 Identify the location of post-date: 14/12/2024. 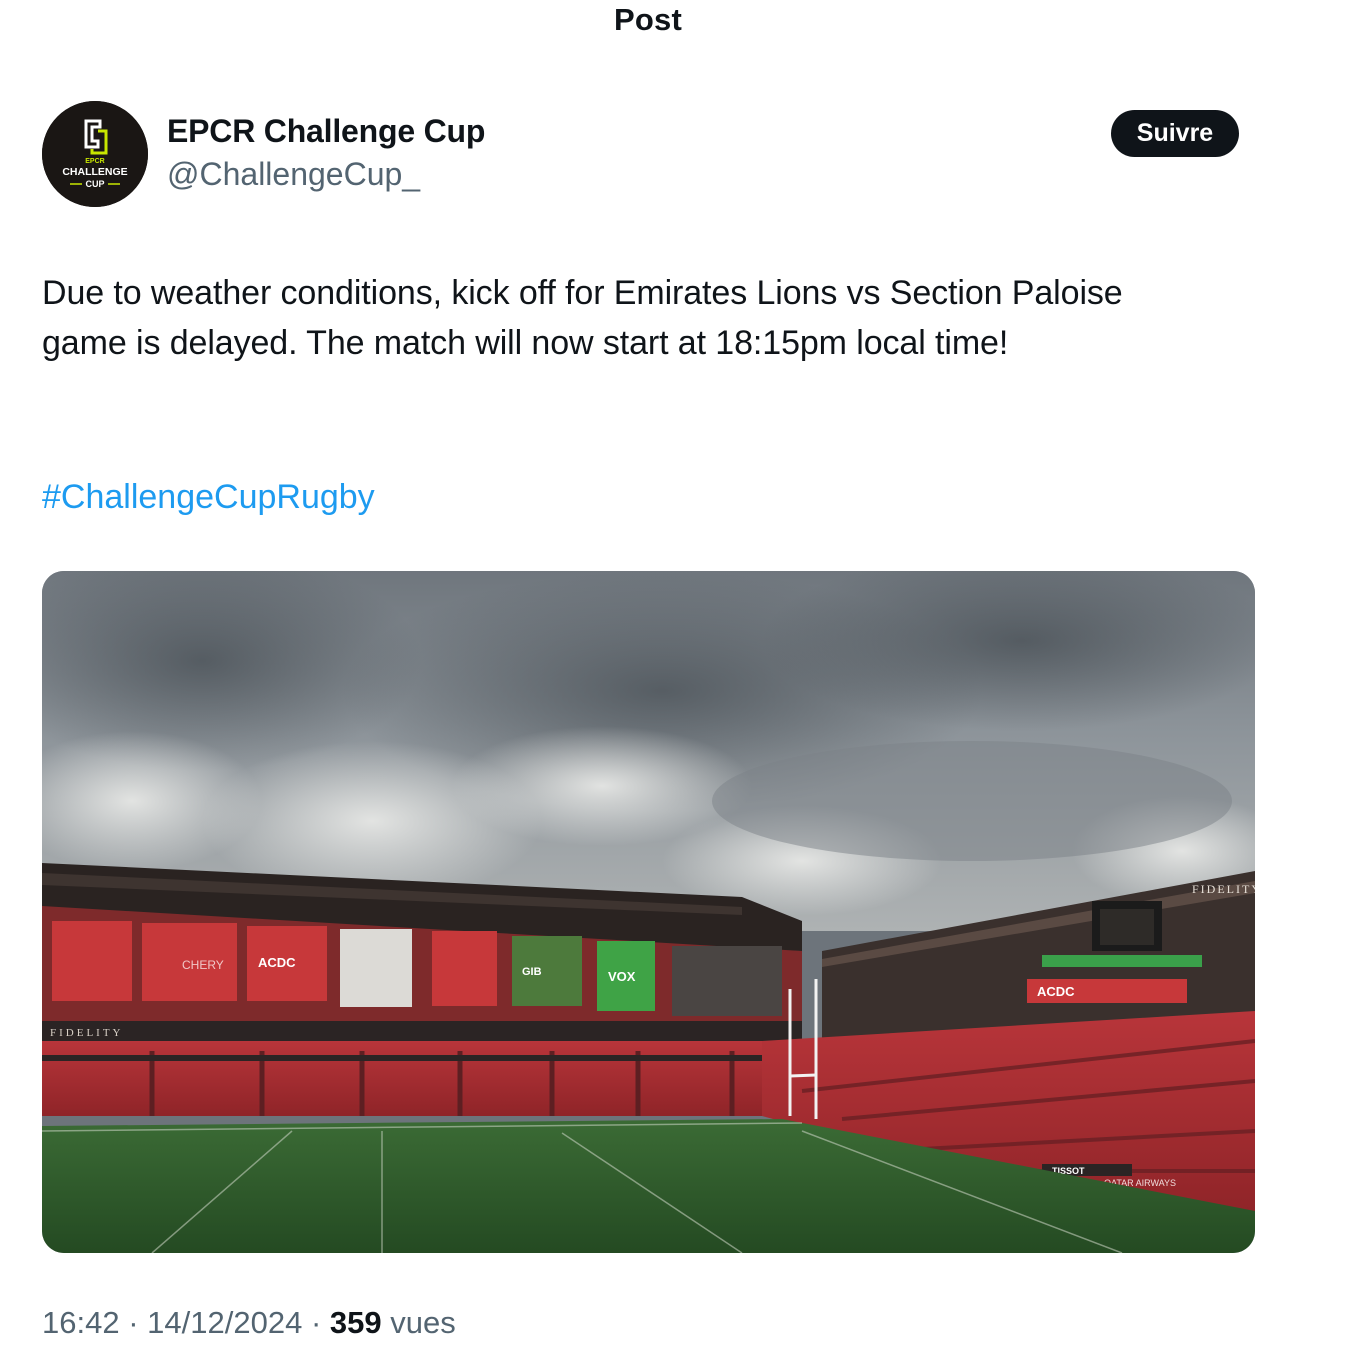
(224, 1322).